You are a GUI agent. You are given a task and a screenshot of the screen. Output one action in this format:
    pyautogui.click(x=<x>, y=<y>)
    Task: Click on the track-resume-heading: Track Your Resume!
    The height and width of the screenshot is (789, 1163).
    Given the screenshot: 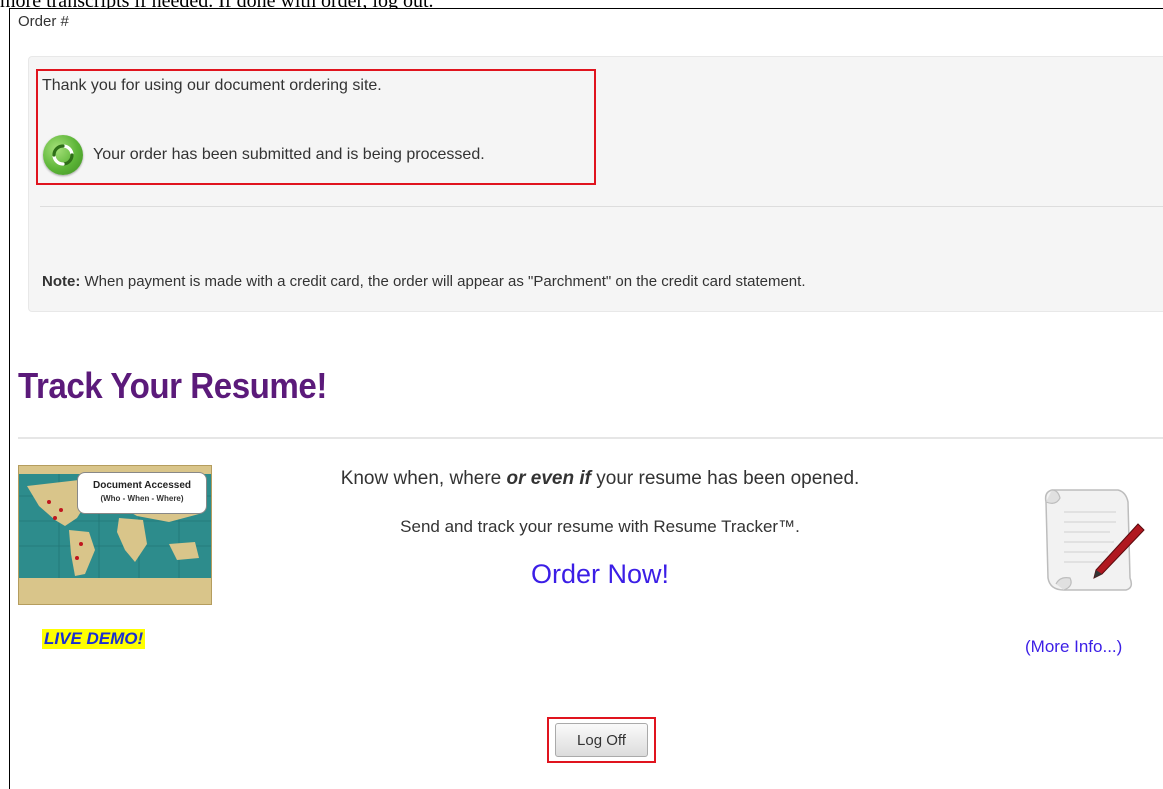 What is the action you would take?
    pyautogui.click(x=172, y=385)
    